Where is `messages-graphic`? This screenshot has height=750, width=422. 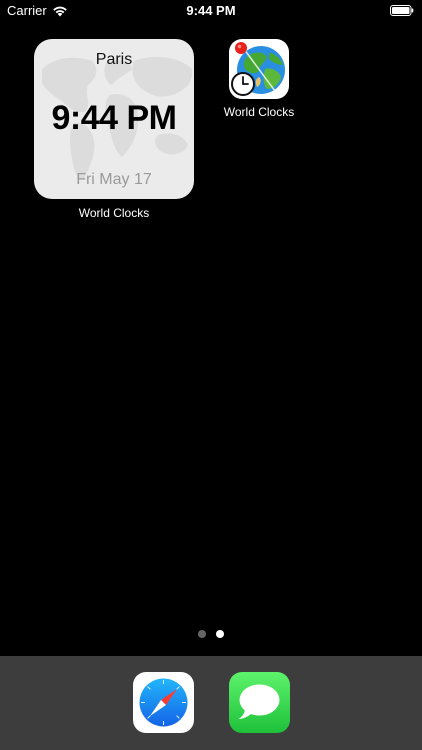 messages-graphic is located at coordinates (259, 701).